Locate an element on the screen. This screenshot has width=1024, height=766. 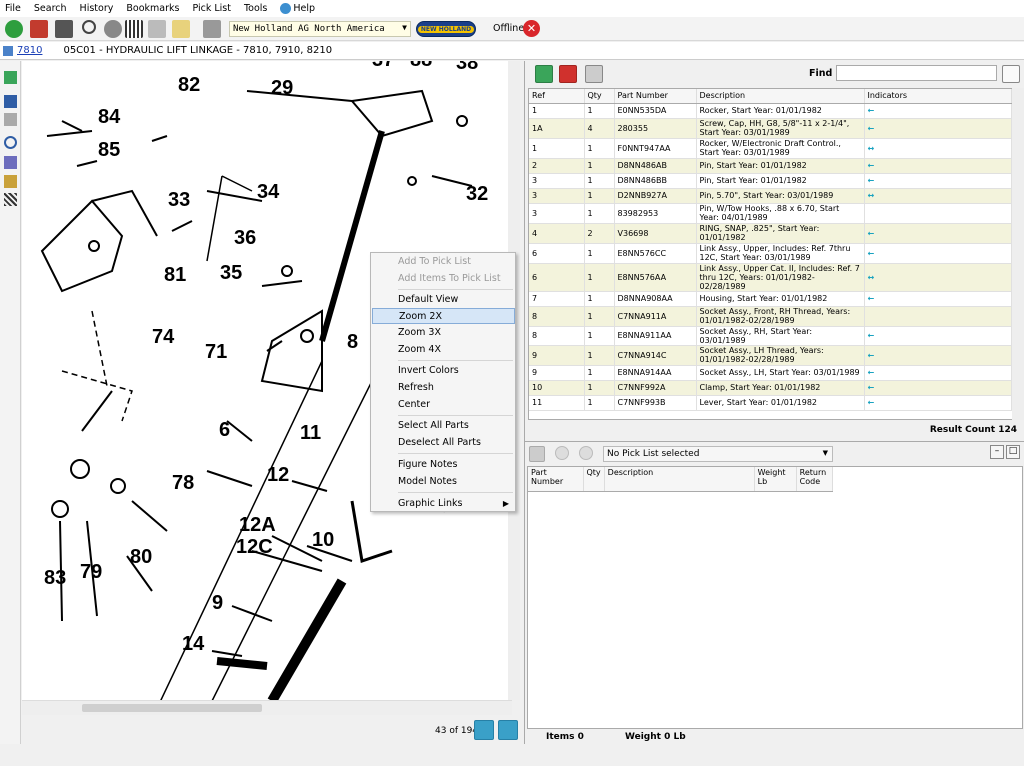
model-link: 7810 is located at coordinates (29, 50).